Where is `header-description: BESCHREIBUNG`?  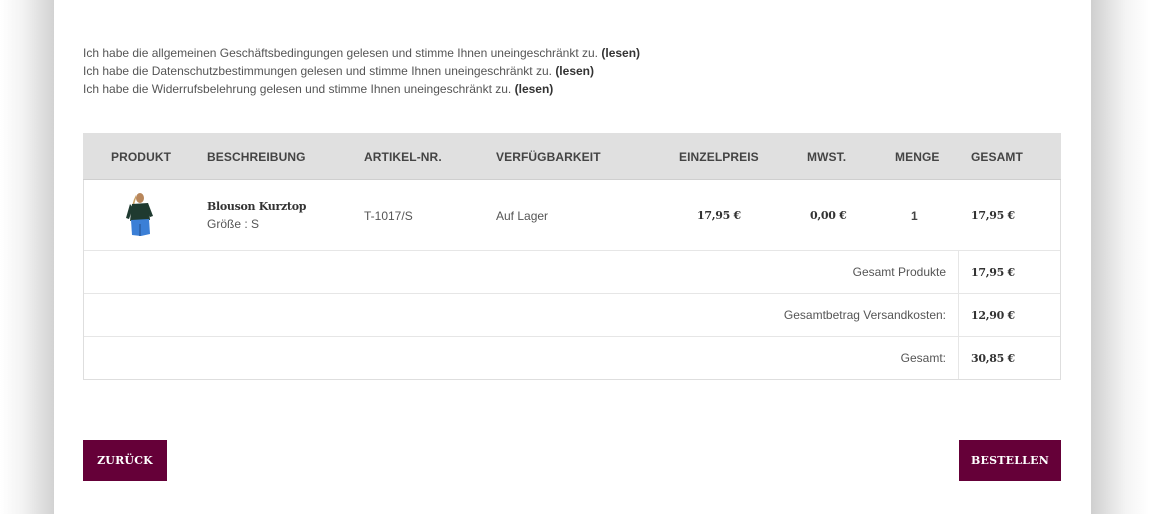
header-description: BESCHREIBUNG is located at coordinates (256, 157).